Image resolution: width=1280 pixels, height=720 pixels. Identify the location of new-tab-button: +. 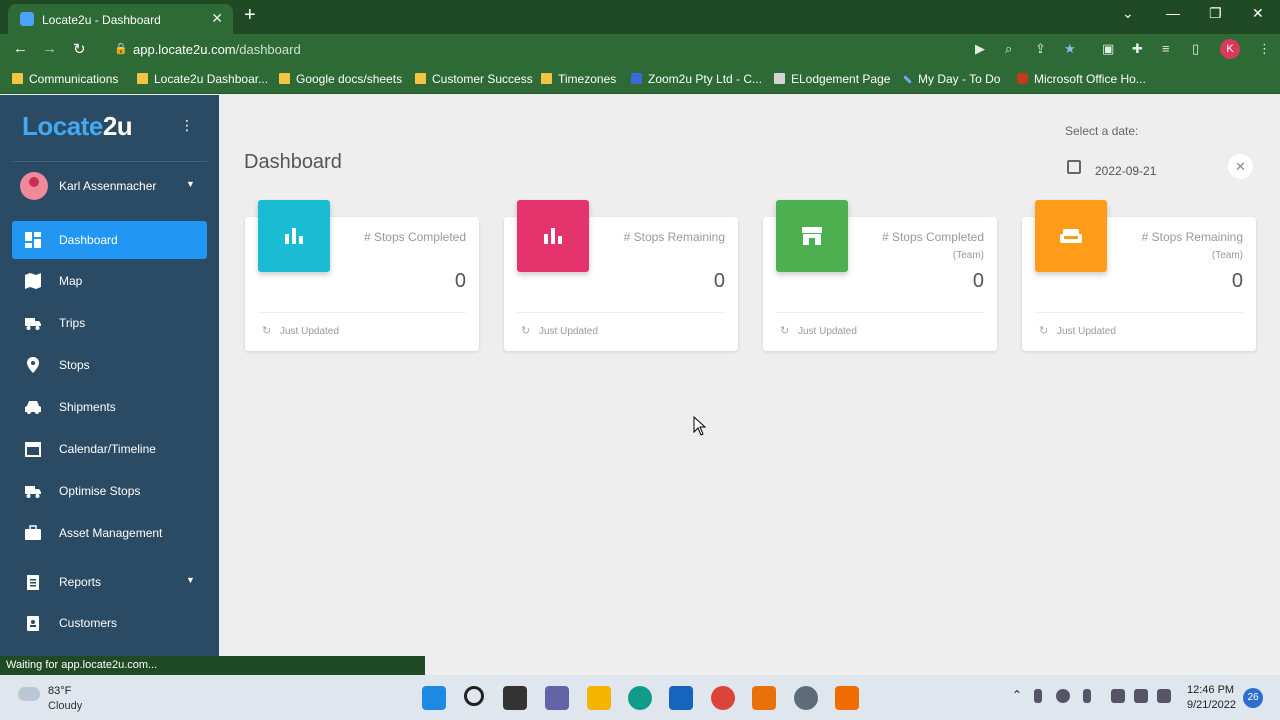
(250, 15).